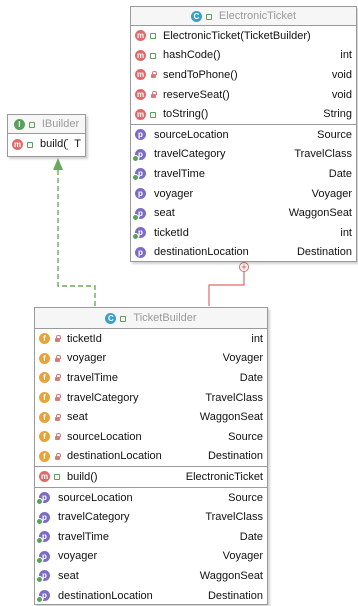 This screenshot has width=358, height=606. I want to click on property-name: travelTime, so click(83, 536).